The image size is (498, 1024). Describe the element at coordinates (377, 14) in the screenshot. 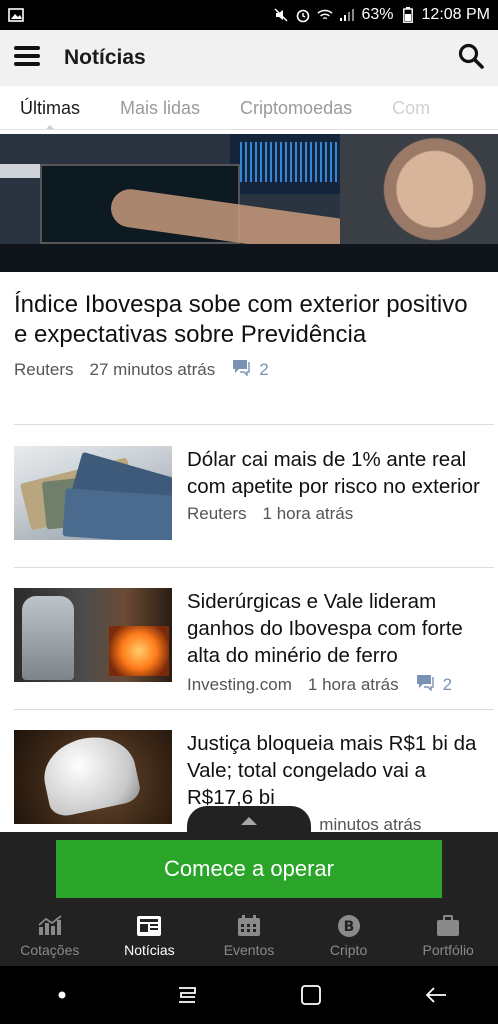

I see `battery-percent: 63%` at that location.